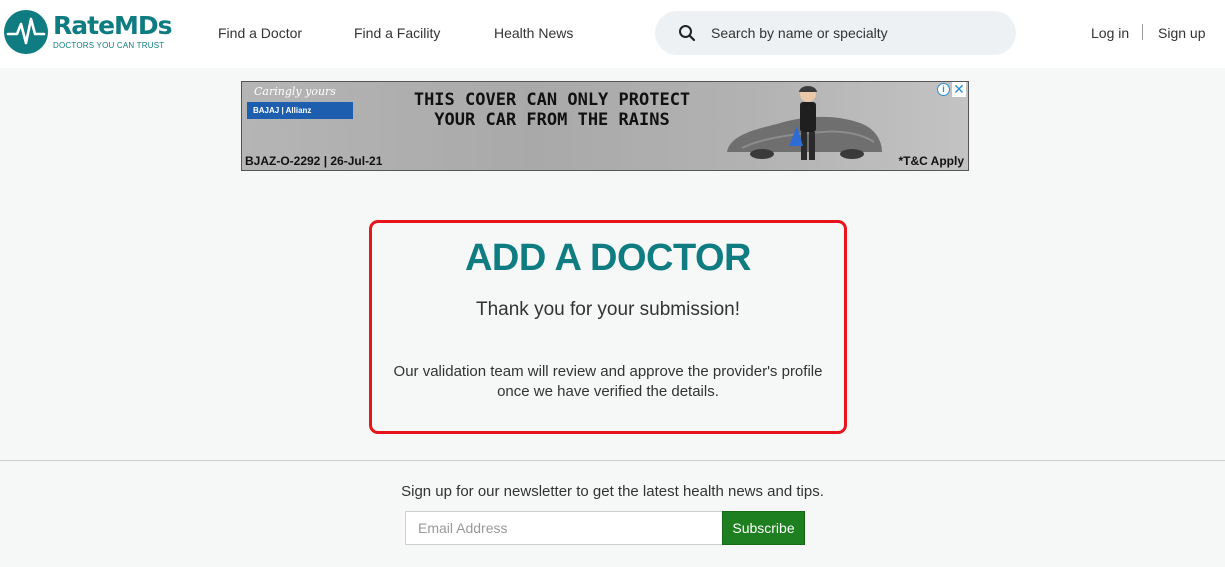  I want to click on nav-health-news: Health News, so click(533, 33).